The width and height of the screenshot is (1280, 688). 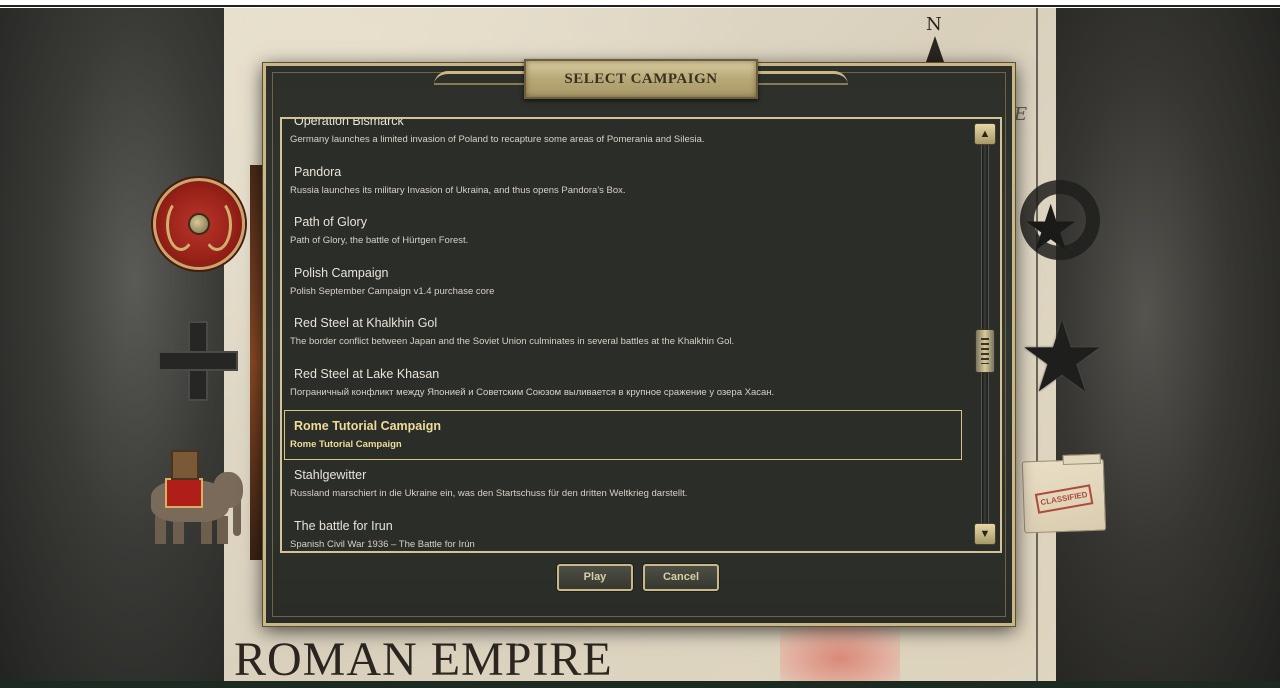 I want to click on folder-stamp: CLASSIFIED, so click(x=1064, y=499).